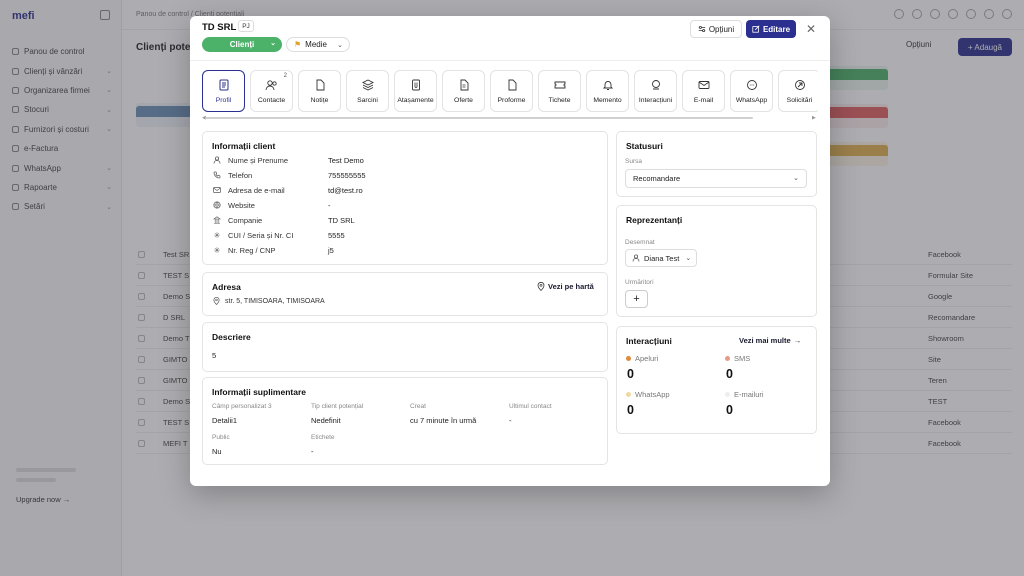 The height and width of the screenshot is (576, 1024). I want to click on emails-dot, so click(727, 394).